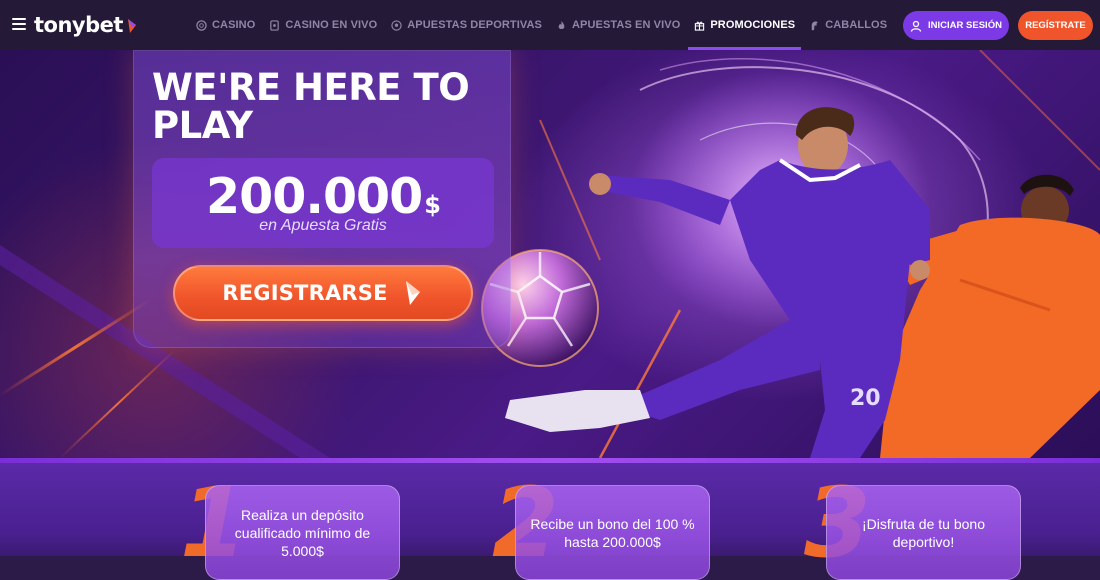 This screenshot has width=1100, height=580. I want to click on logo-mark-icon, so click(131, 26).